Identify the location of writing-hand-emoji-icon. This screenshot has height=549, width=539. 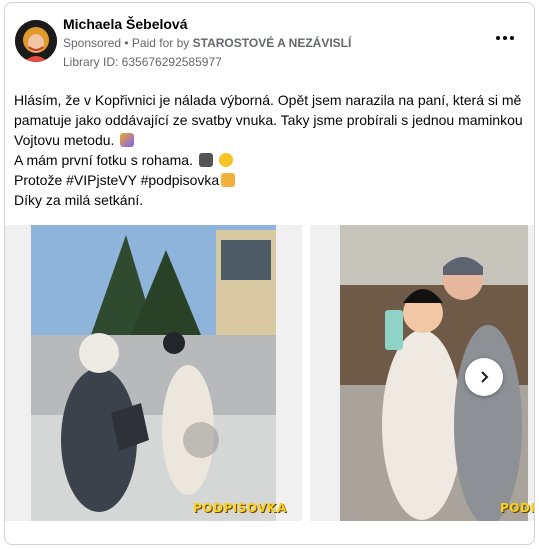
(228, 180).